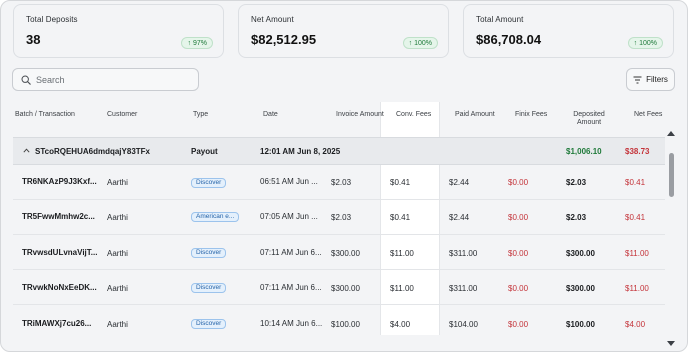 Image resolution: width=688 pixels, height=352 pixels. I want to click on batch-date: 12:01 AM Jun 8, 2025, so click(300, 151).